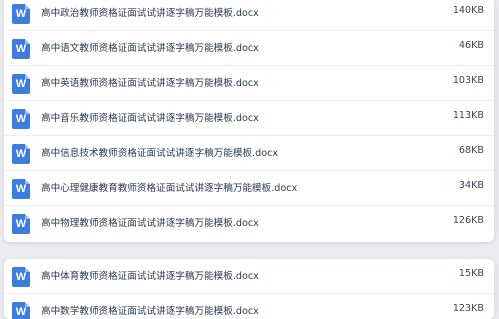 Image resolution: width=499 pixels, height=319 pixels. I want to click on file-row: W 高中音乐教师资格证面试试讲逐字稿万能模板.docx 113KB, so click(249, 118).